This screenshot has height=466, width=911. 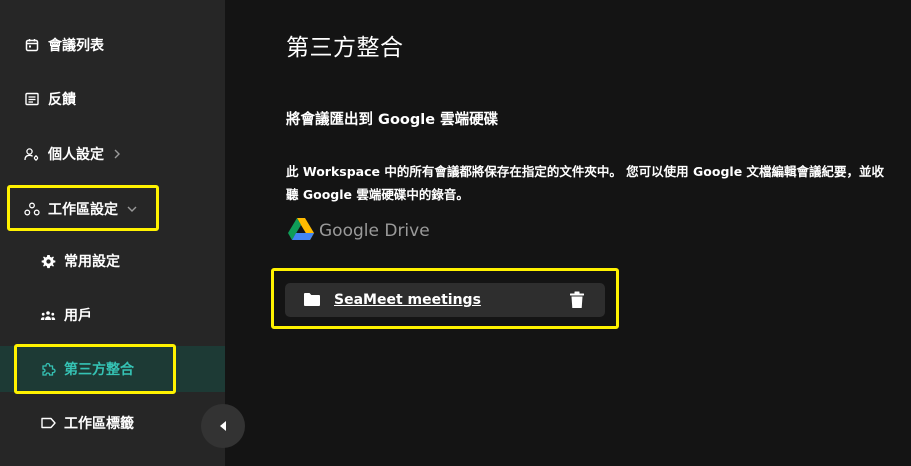 I want to click on puzzle-icon, so click(x=48, y=369).